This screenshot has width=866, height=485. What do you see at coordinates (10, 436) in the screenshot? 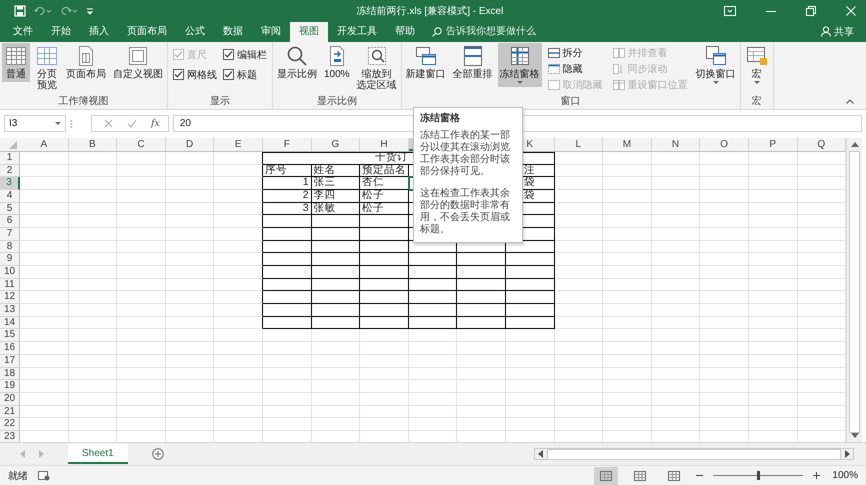
I see `row-header: 23` at bounding box center [10, 436].